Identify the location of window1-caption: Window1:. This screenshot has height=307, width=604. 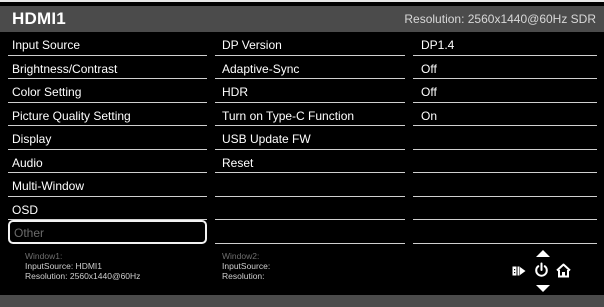
(44, 256).